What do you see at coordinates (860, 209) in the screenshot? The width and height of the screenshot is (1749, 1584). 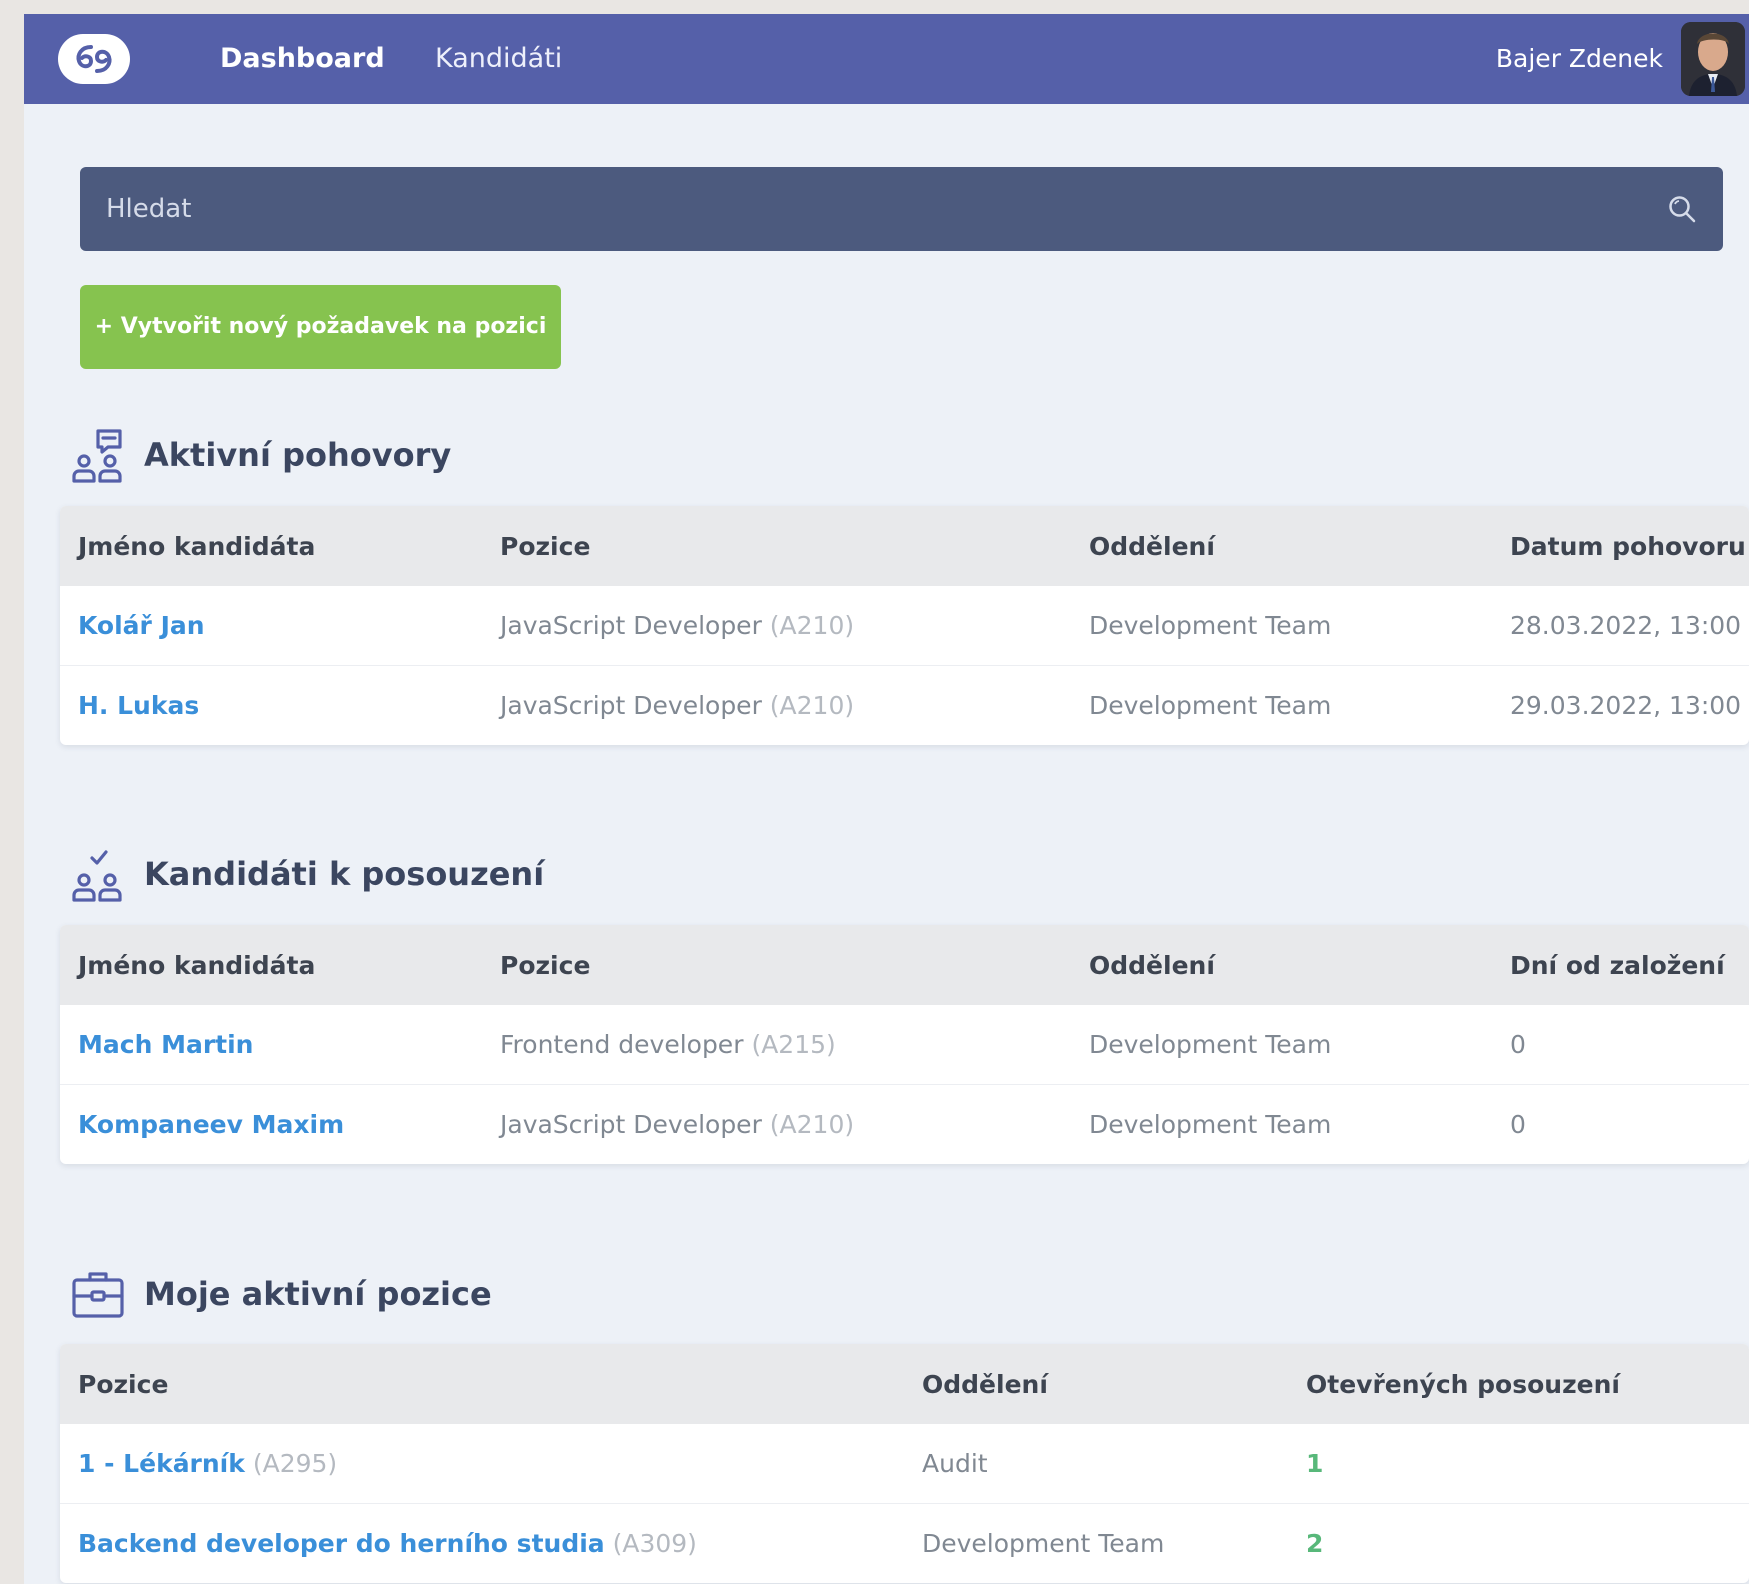 I see `search-input` at bounding box center [860, 209].